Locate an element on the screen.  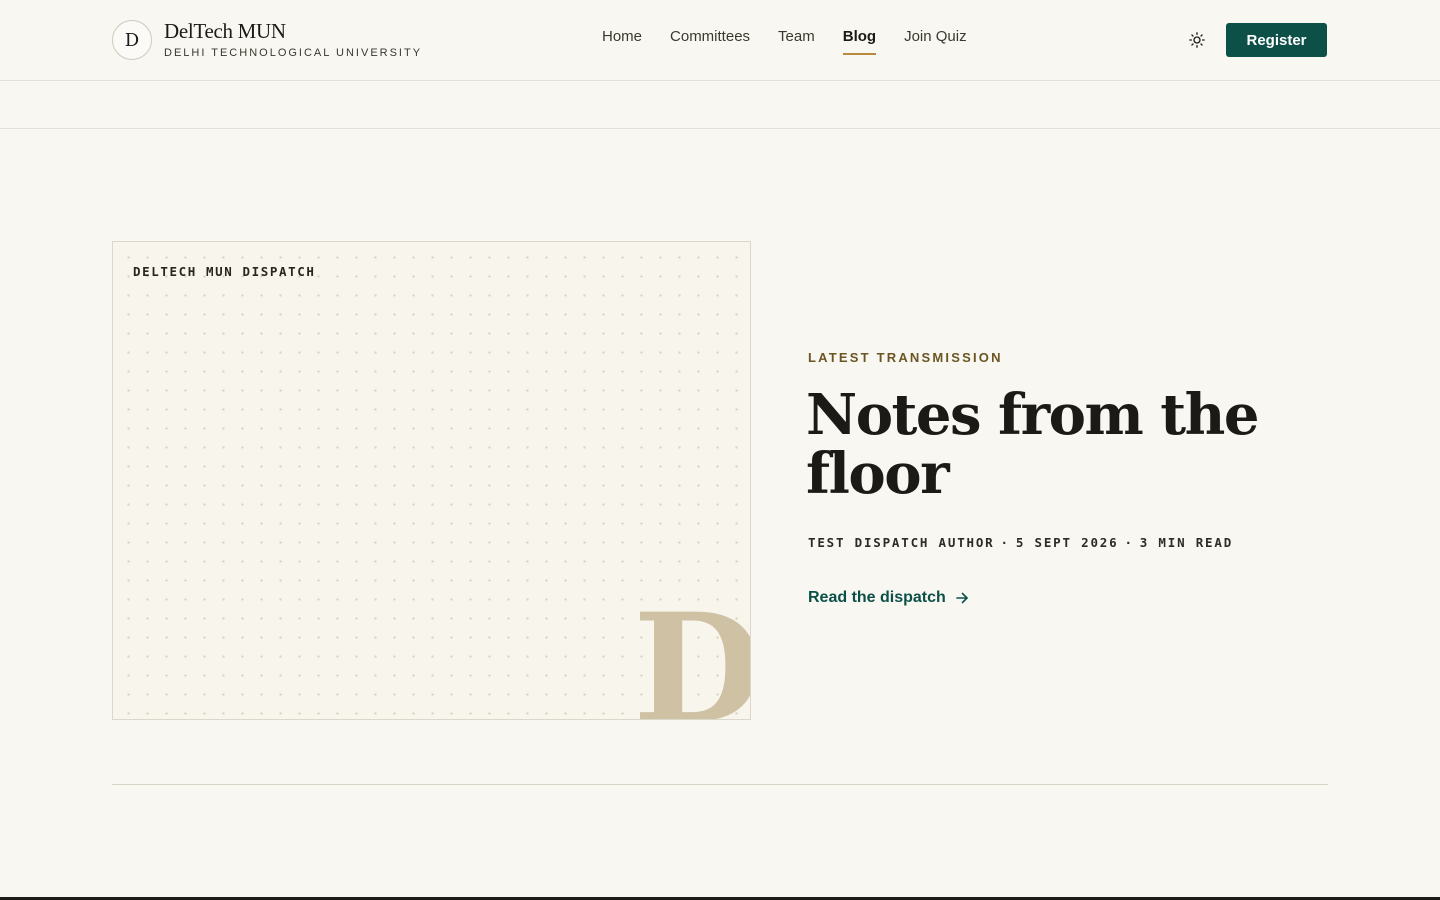
section-divider is located at coordinates (720, 784).